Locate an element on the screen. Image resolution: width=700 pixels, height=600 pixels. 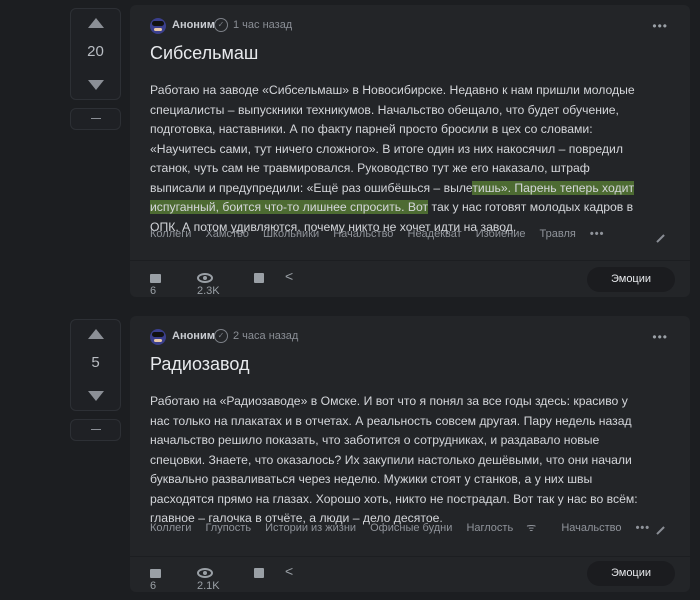
rss-icon: ᯤ is located at coordinates (531, 528).